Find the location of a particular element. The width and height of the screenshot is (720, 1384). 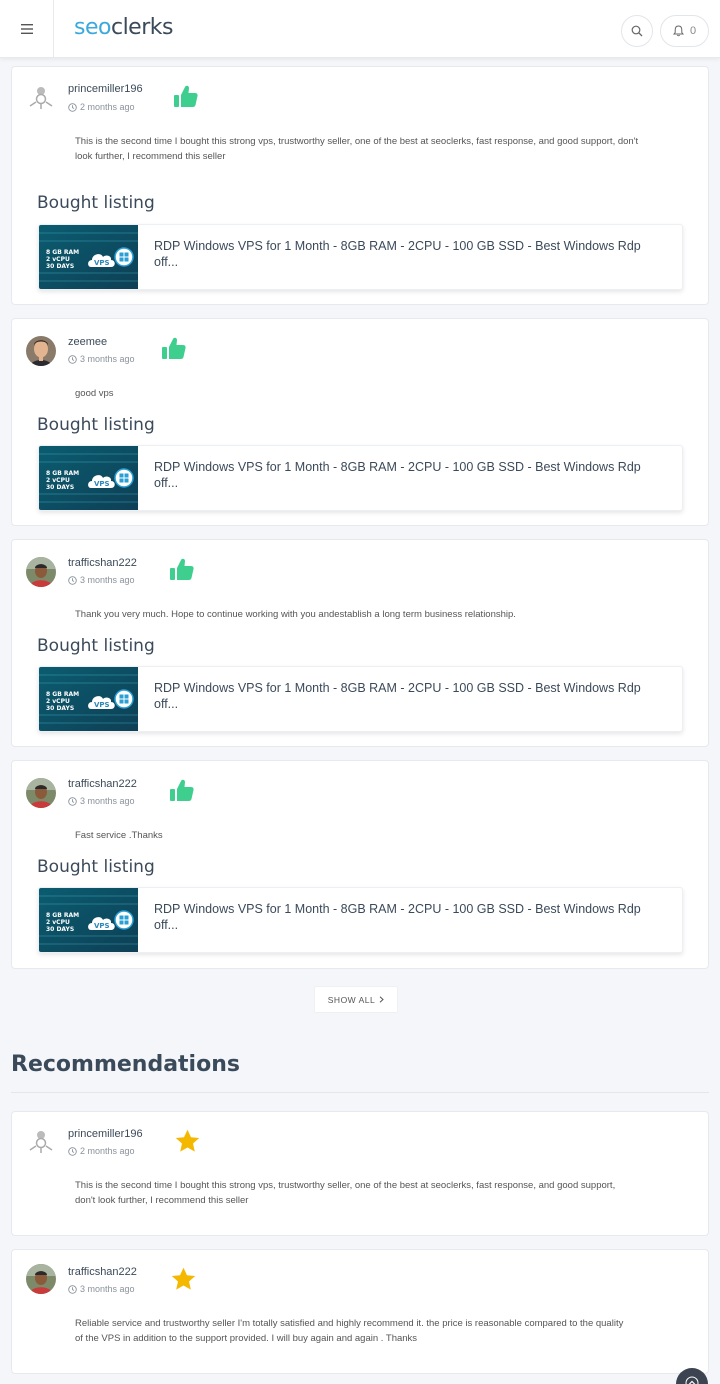

bell-icon is located at coordinates (678, 31).